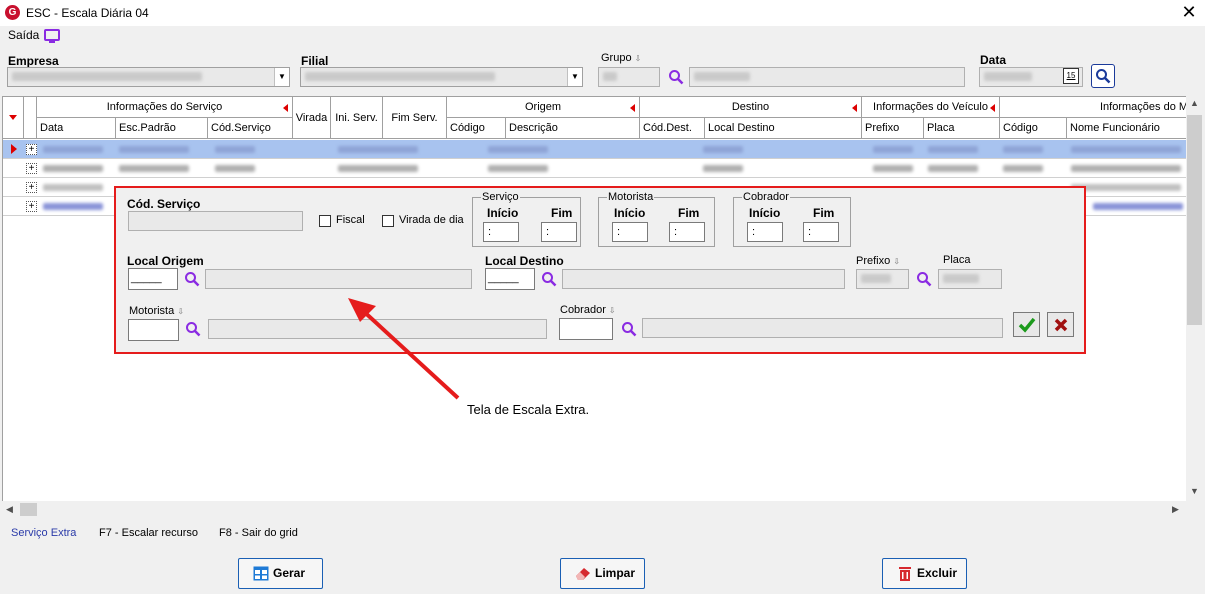  What do you see at coordinates (13, 118) in the screenshot?
I see `grid-corner` at bounding box center [13, 118].